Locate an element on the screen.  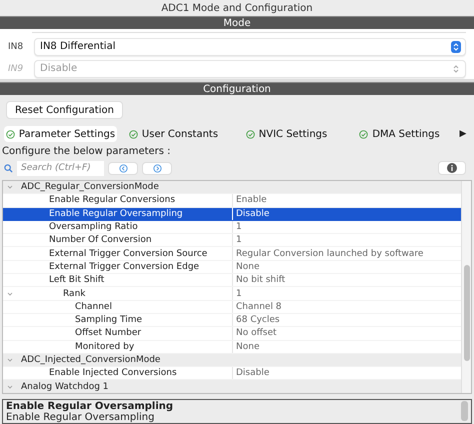
property-name: Monitored by is located at coordinates (104, 347).